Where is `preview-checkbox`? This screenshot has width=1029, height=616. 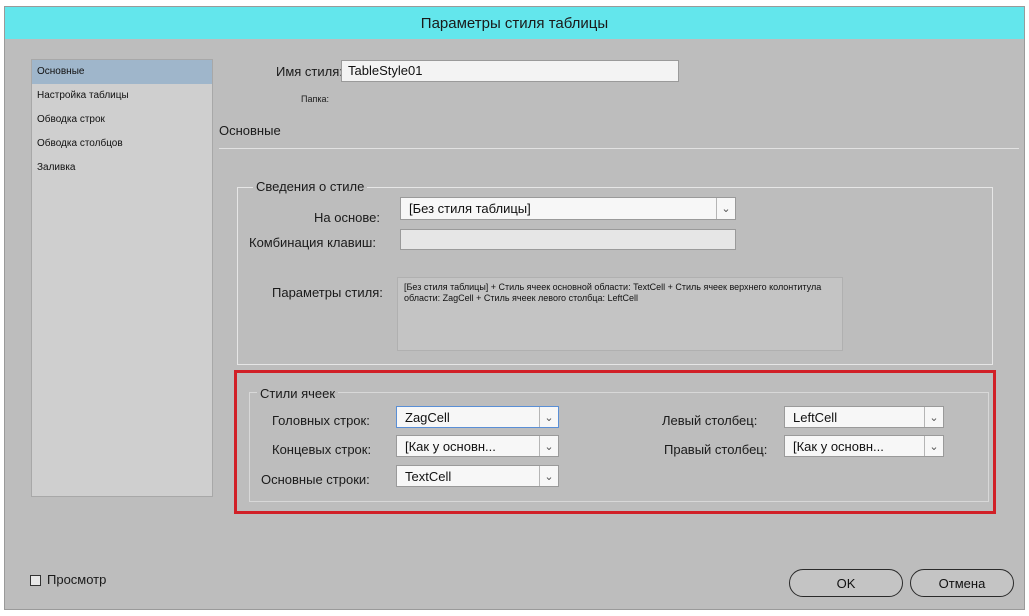
preview-checkbox is located at coordinates (35, 580).